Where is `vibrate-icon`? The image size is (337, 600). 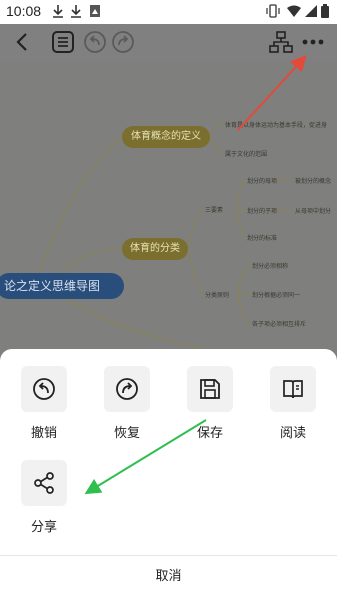 vibrate-icon is located at coordinates (273, 11).